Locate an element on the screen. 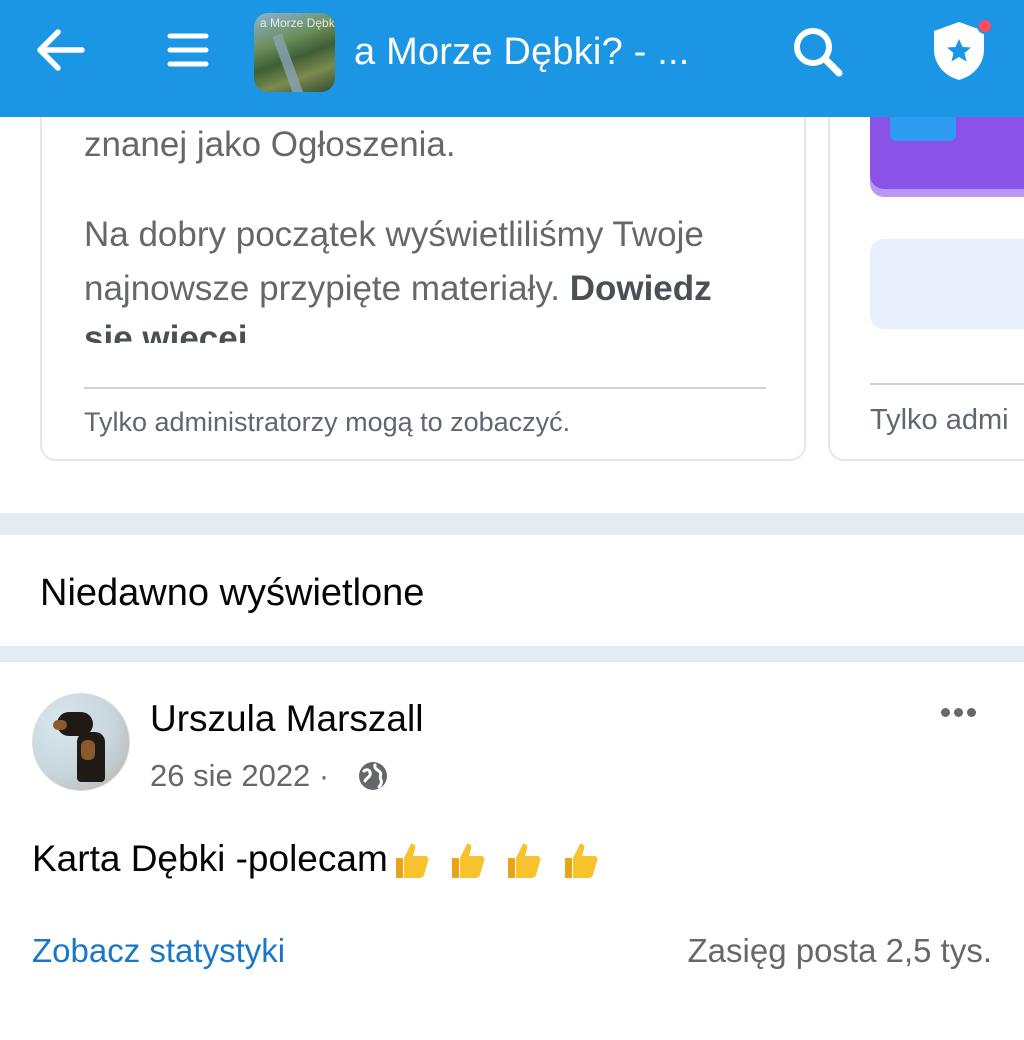 The height and width of the screenshot is (1040, 1024). back-button is located at coordinates (60, 52).